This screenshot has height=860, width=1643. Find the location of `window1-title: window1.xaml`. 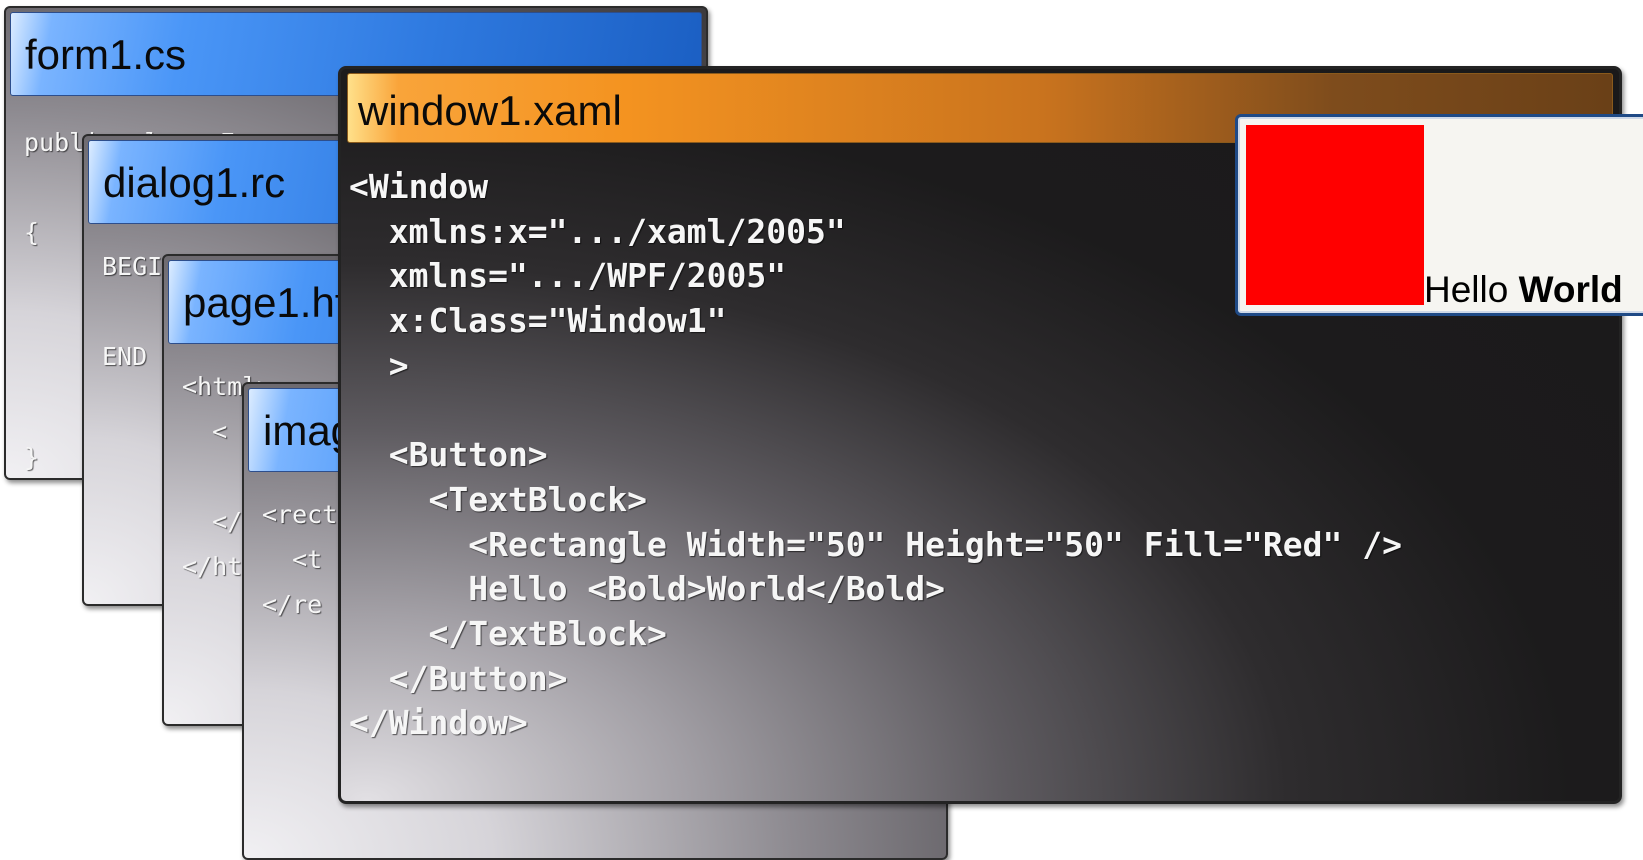

window1-title: window1.xaml is located at coordinates (490, 110).